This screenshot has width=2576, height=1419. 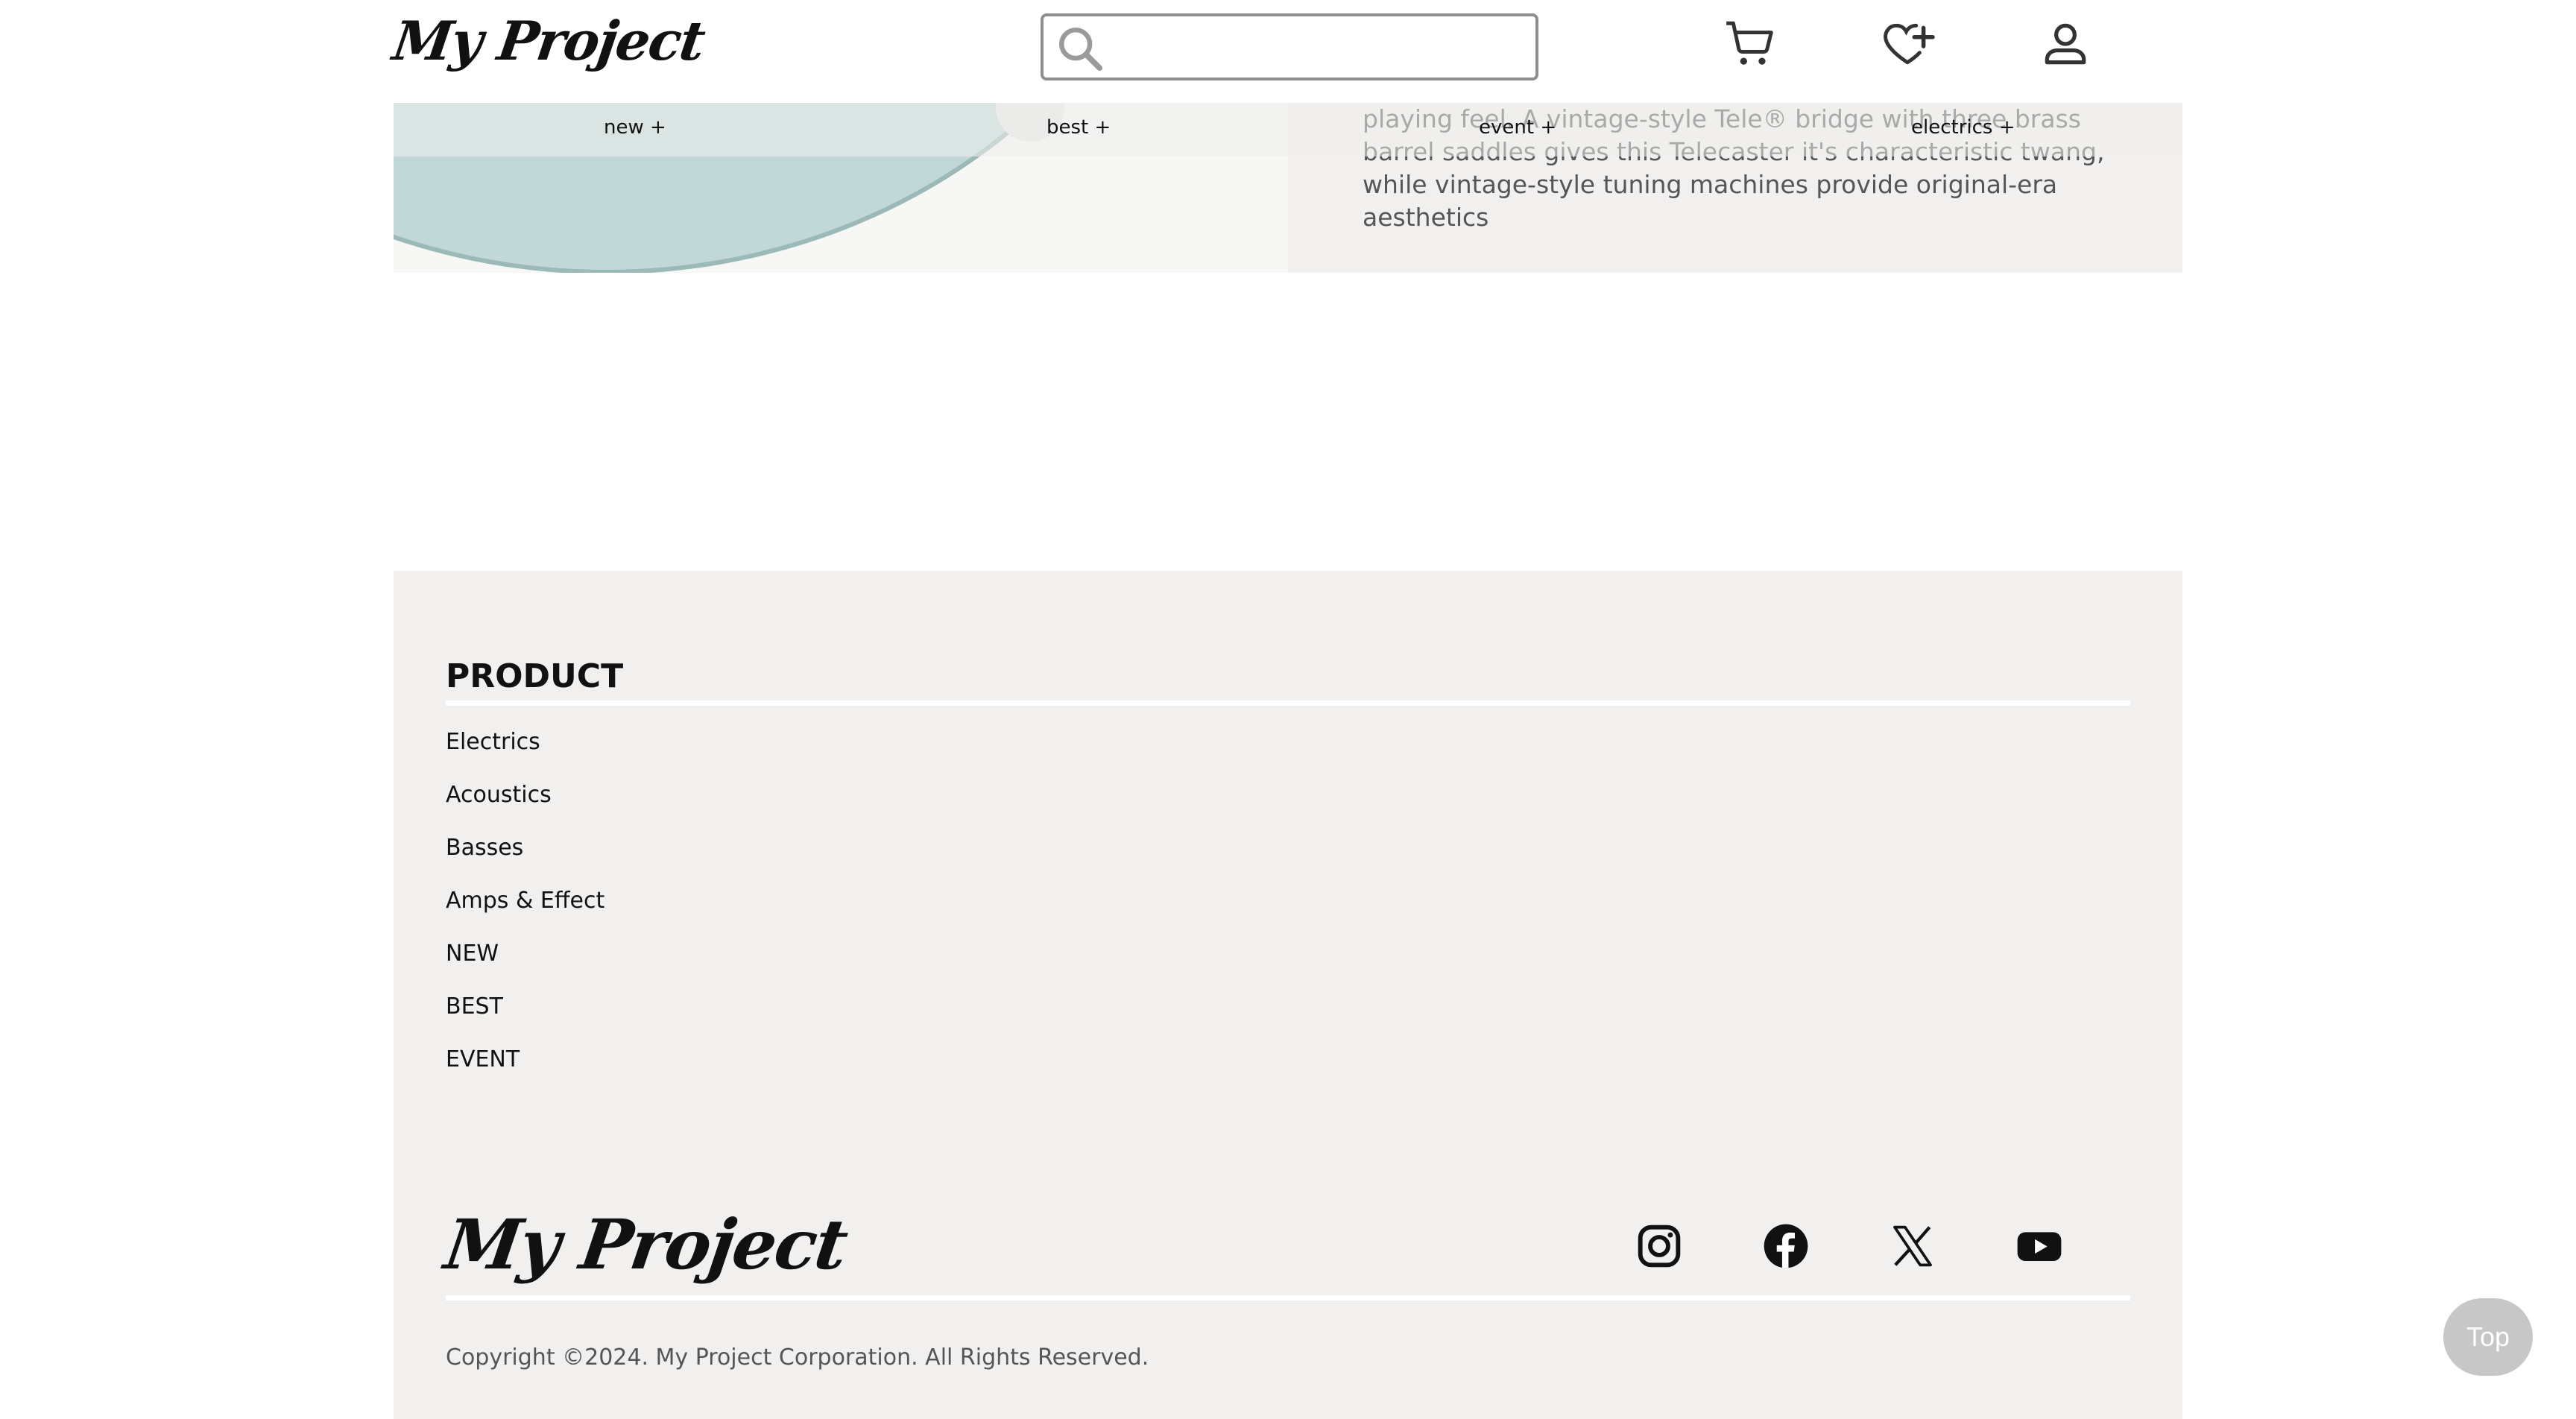 I want to click on footer-link-amps-effect: Amps & Effect, so click(x=525, y=901).